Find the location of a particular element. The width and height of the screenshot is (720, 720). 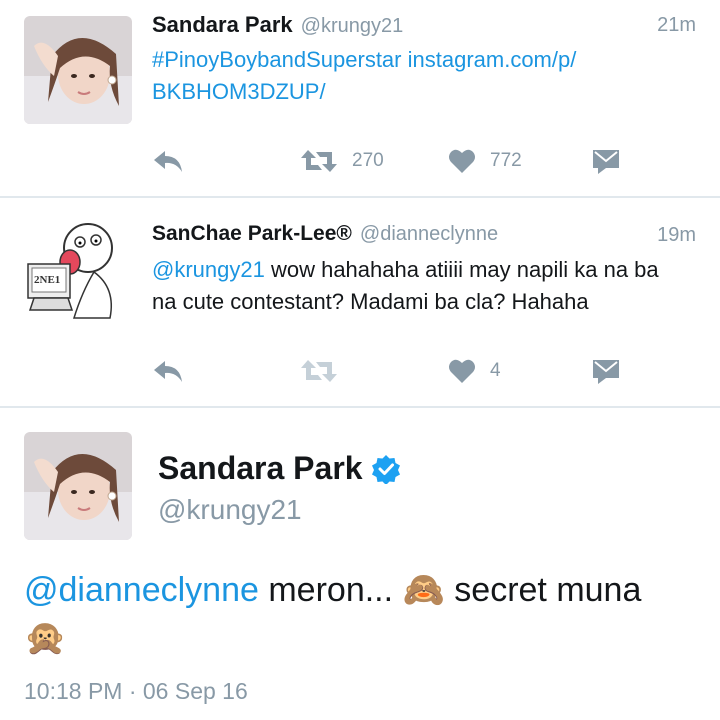

tweet-time: 21m is located at coordinates (676, 25).